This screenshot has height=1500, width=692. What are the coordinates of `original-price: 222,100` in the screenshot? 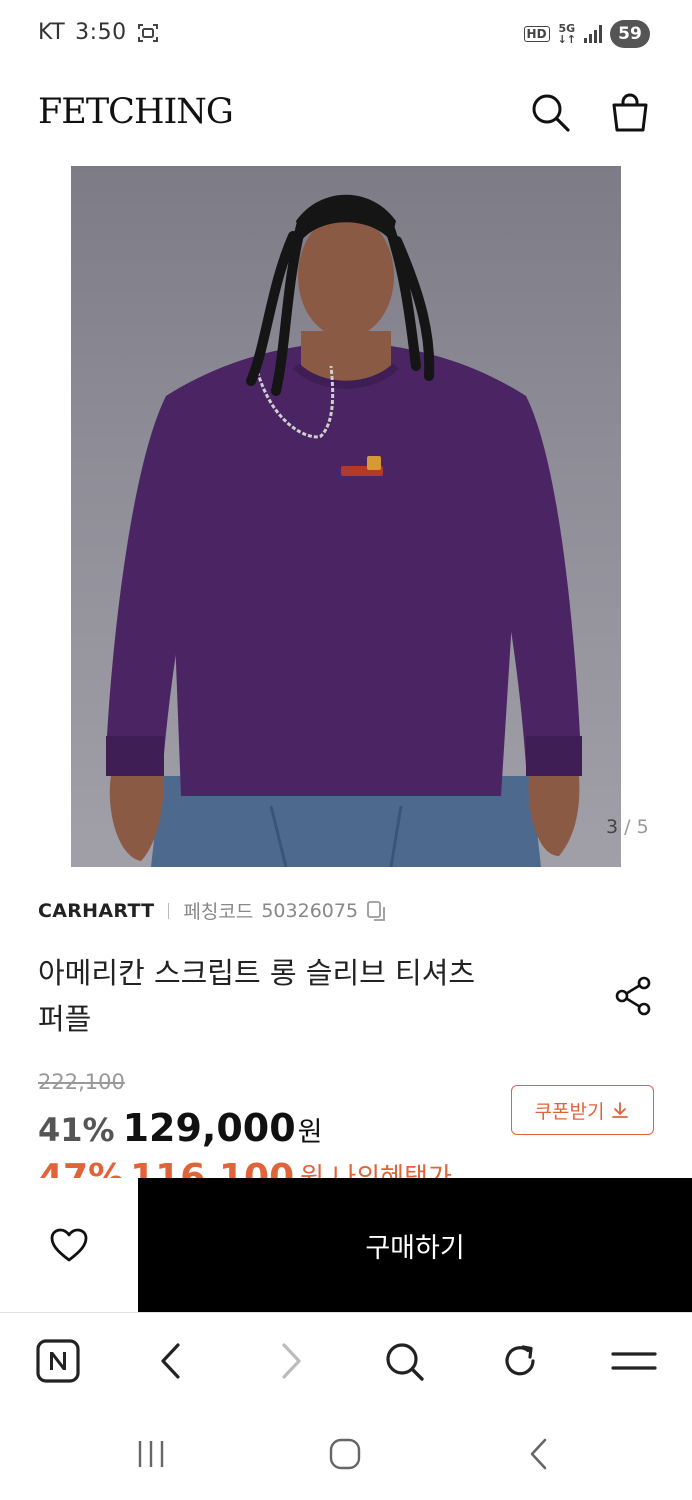 It's located at (81, 1082).